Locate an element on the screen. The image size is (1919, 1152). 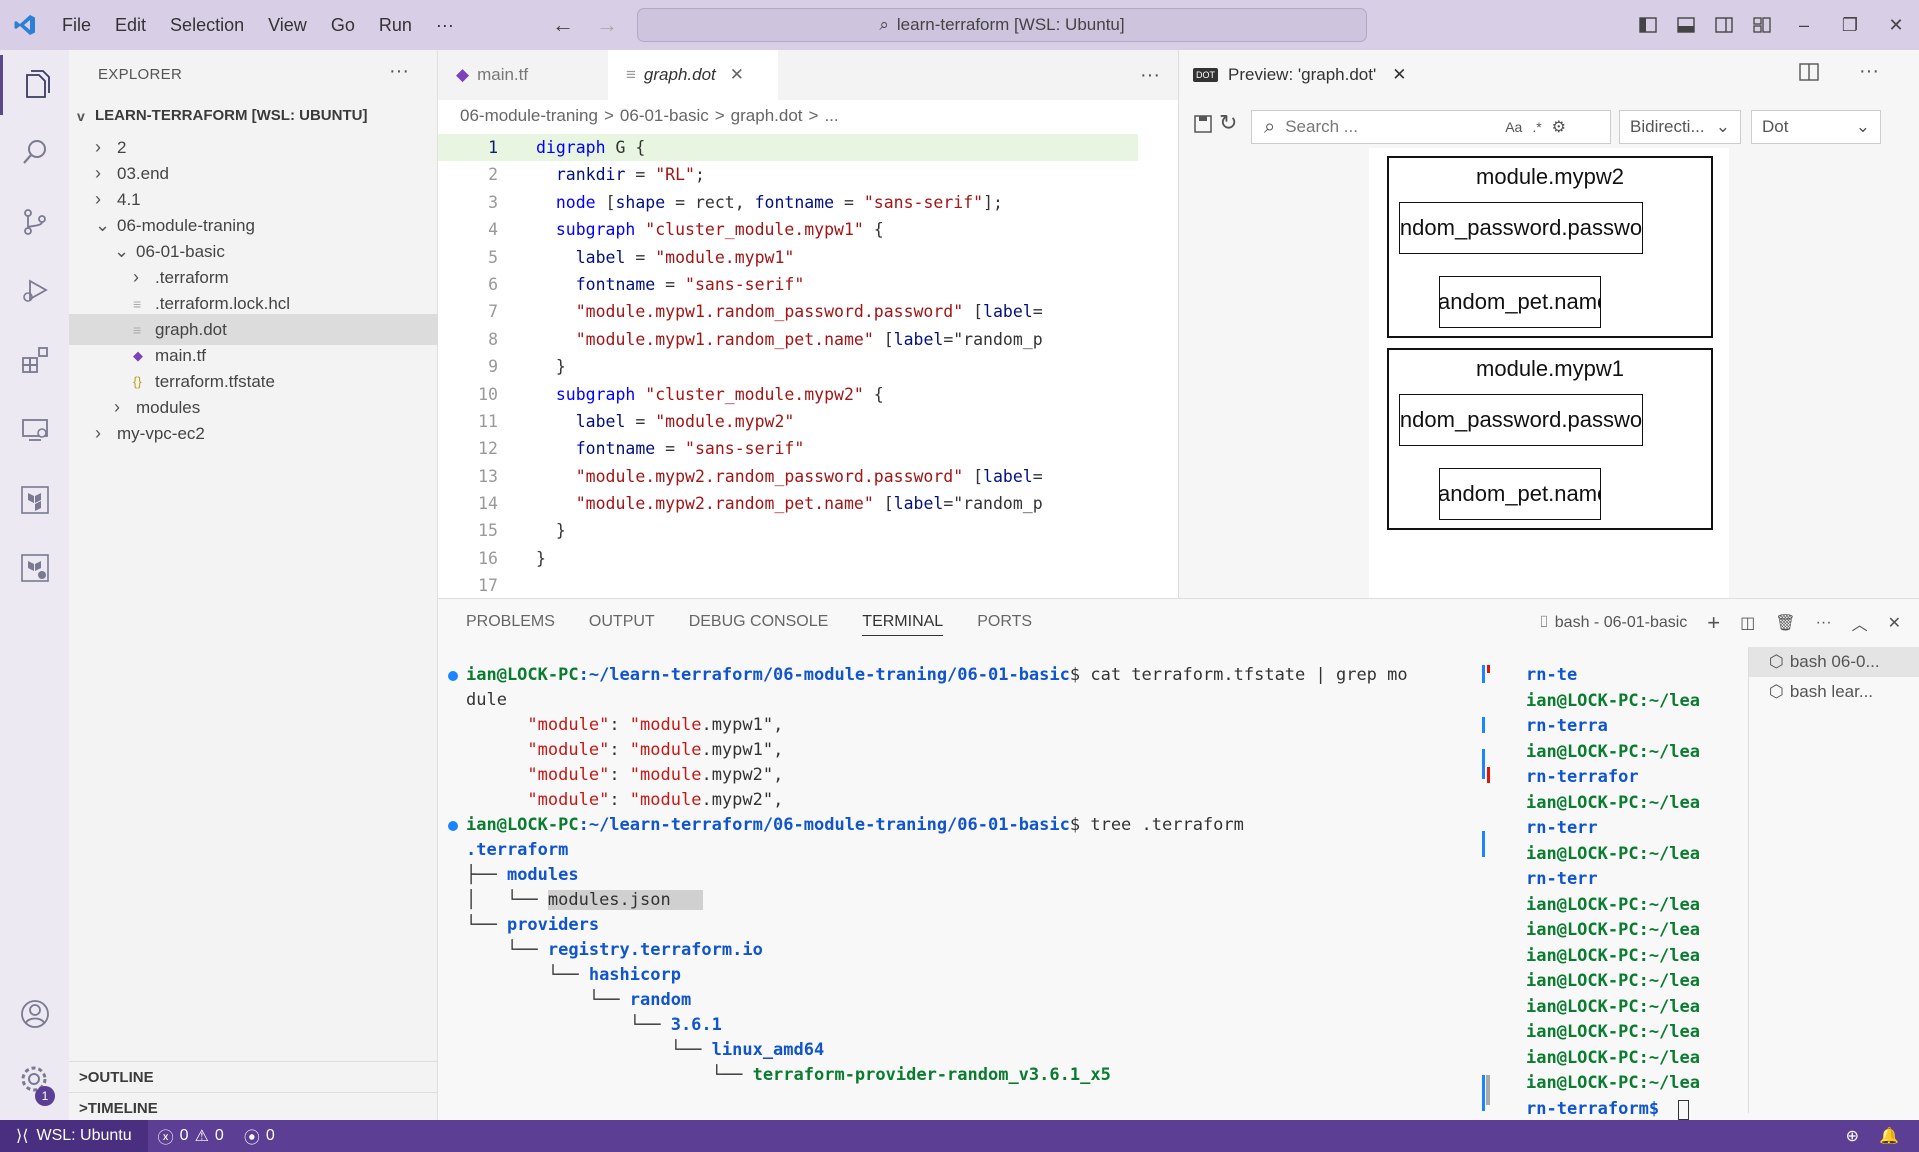
restore-icon: ❐ is located at coordinates (1850, 25).